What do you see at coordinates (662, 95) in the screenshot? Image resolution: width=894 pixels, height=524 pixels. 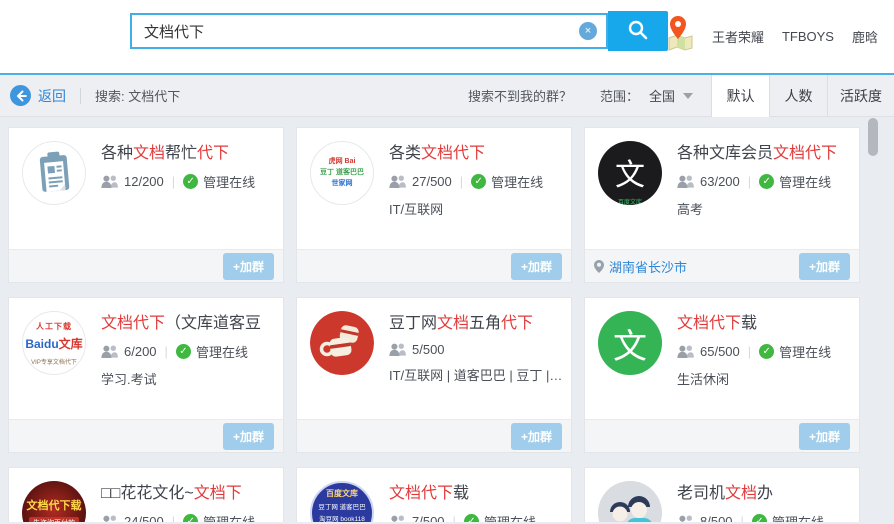 I see `scope-select: 全国` at bounding box center [662, 95].